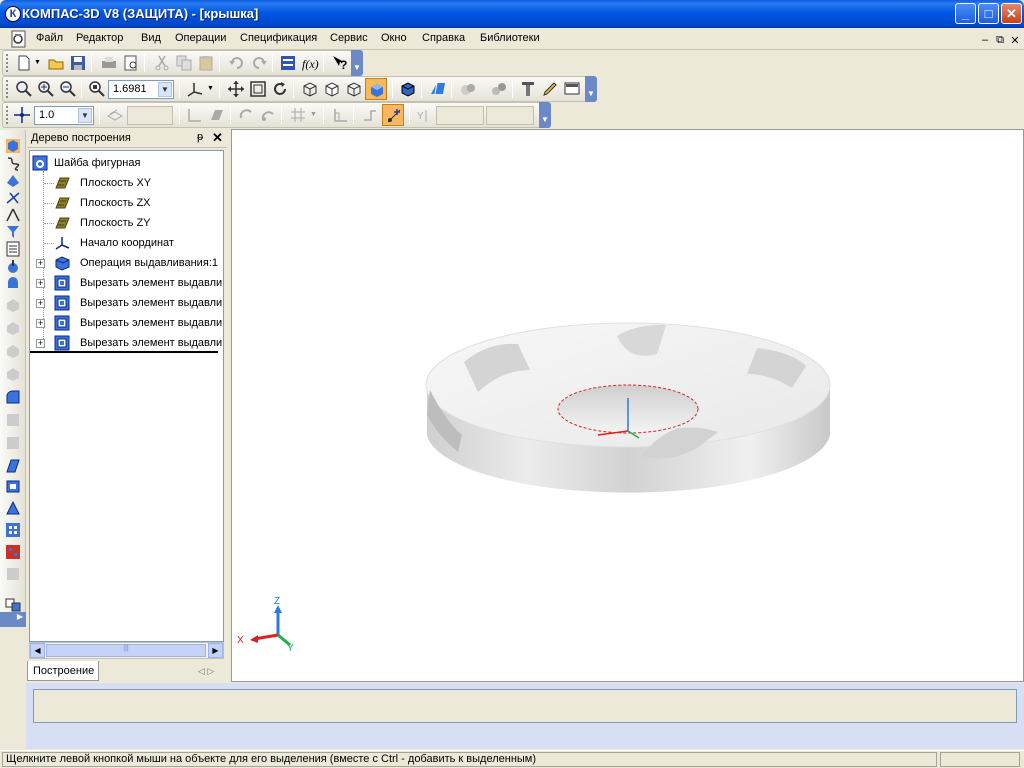  What do you see at coordinates (528, 89) in the screenshot?
I see `tree-filter-icon` at bounding box center [528, 89].